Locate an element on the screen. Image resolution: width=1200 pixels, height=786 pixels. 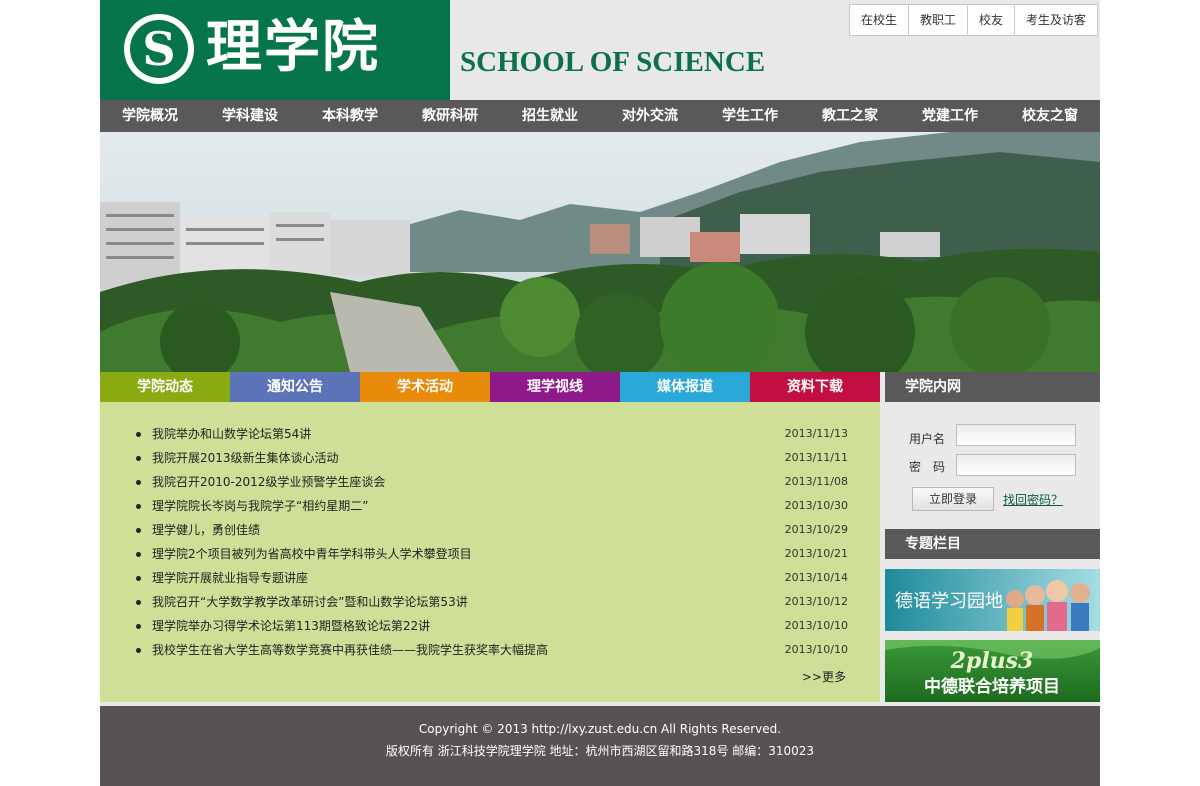
tab-notices: 通知公告 is located at coordinates (295, 387).